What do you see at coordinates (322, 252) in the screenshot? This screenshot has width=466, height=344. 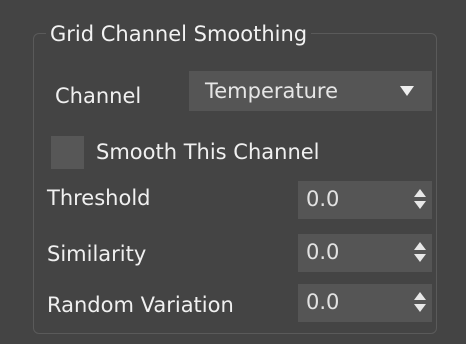 I see `similarity-value: 0.0` at bounding box center [322, 252].